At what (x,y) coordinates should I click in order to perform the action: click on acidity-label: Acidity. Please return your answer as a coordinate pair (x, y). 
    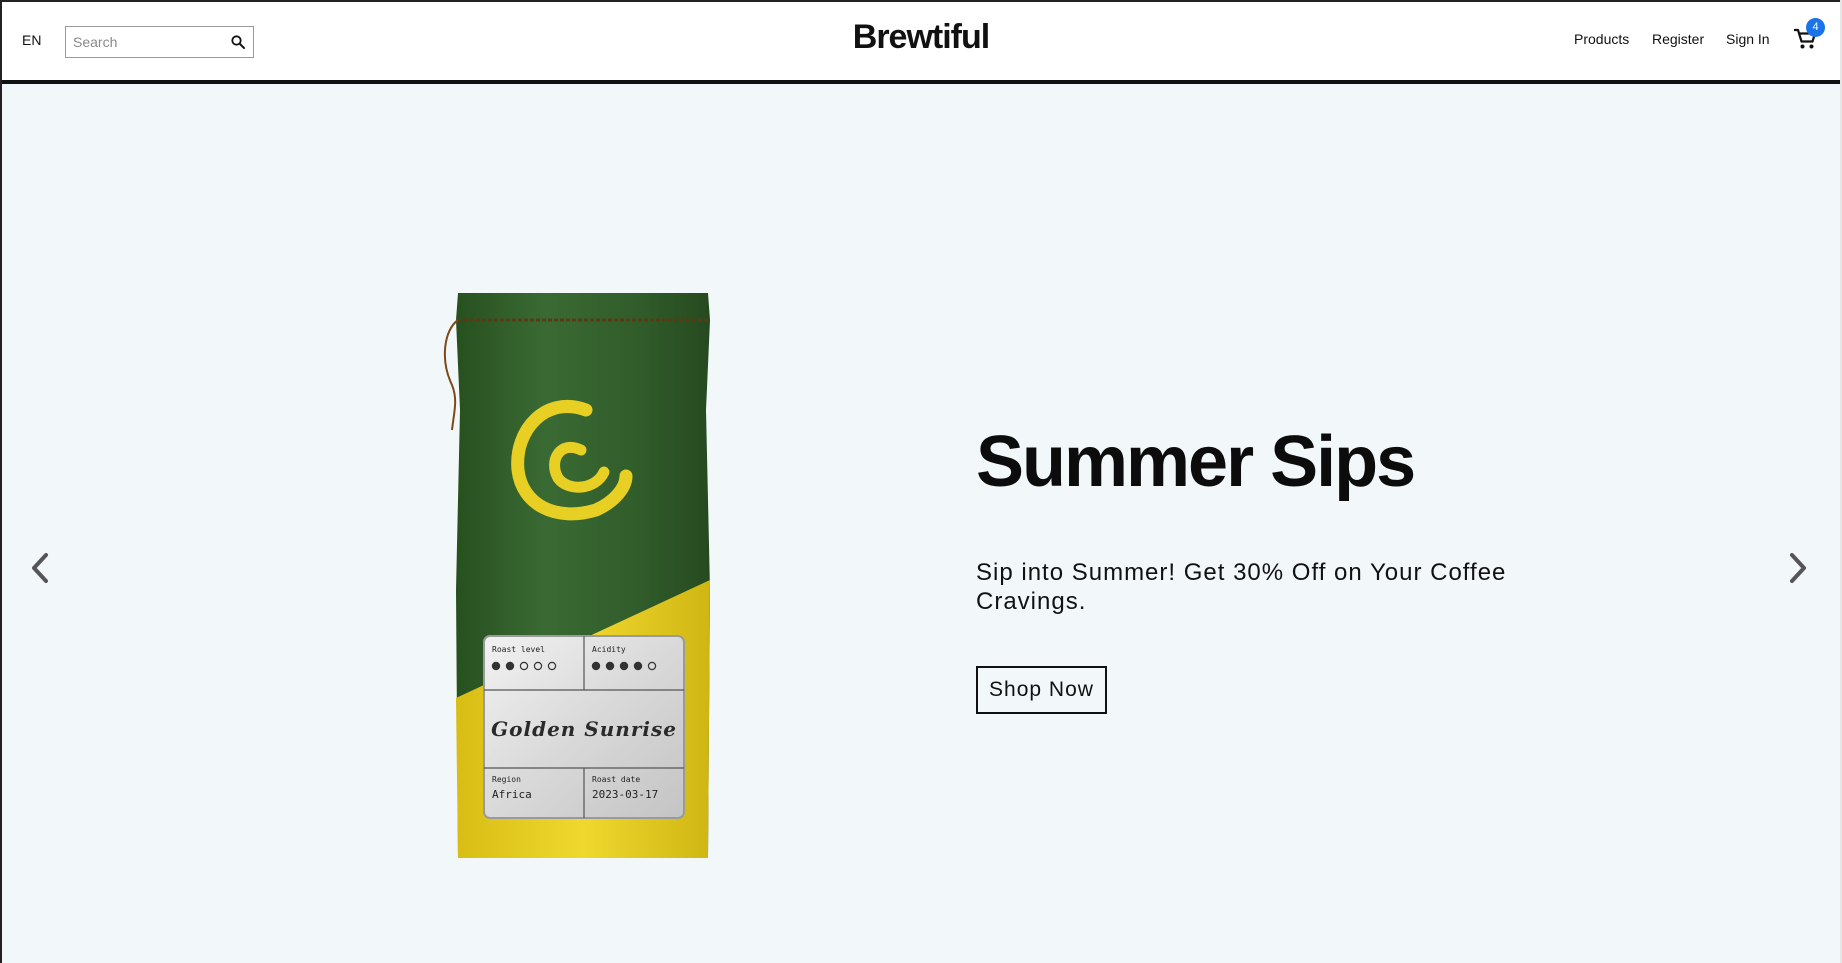
    Looking at the image, I should click on (609, 649).